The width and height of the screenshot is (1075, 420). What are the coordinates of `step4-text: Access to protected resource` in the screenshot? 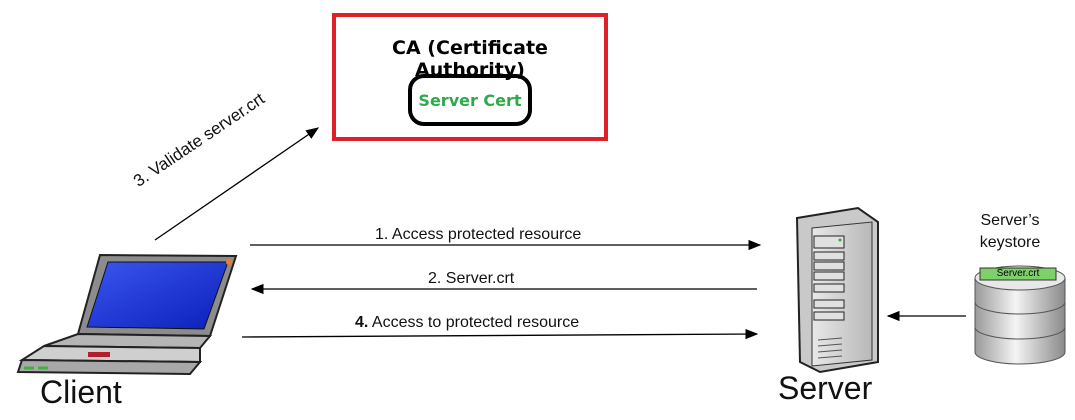 It's located at (474, 322).